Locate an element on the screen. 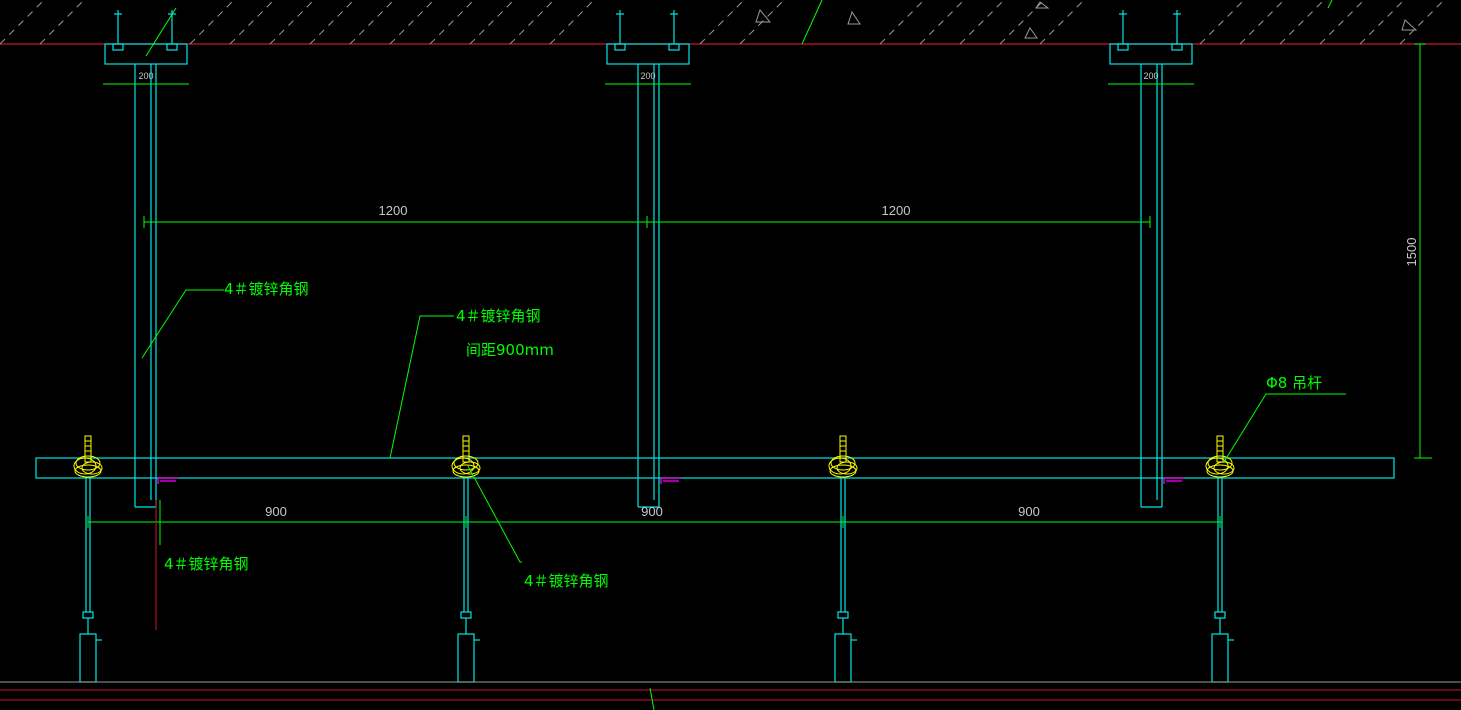  top-span-left-text: 1200 is located at coordinates (393, 210).